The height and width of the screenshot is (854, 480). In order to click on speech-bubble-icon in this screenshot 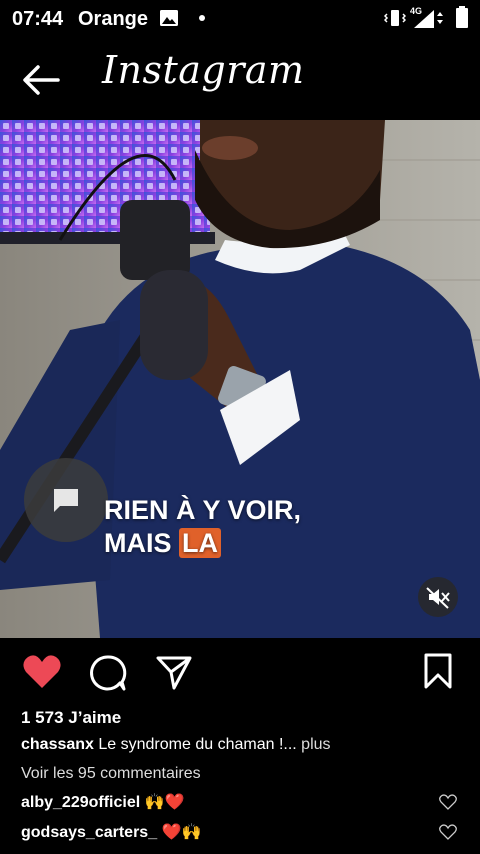, I will do `click(66, 500)`.